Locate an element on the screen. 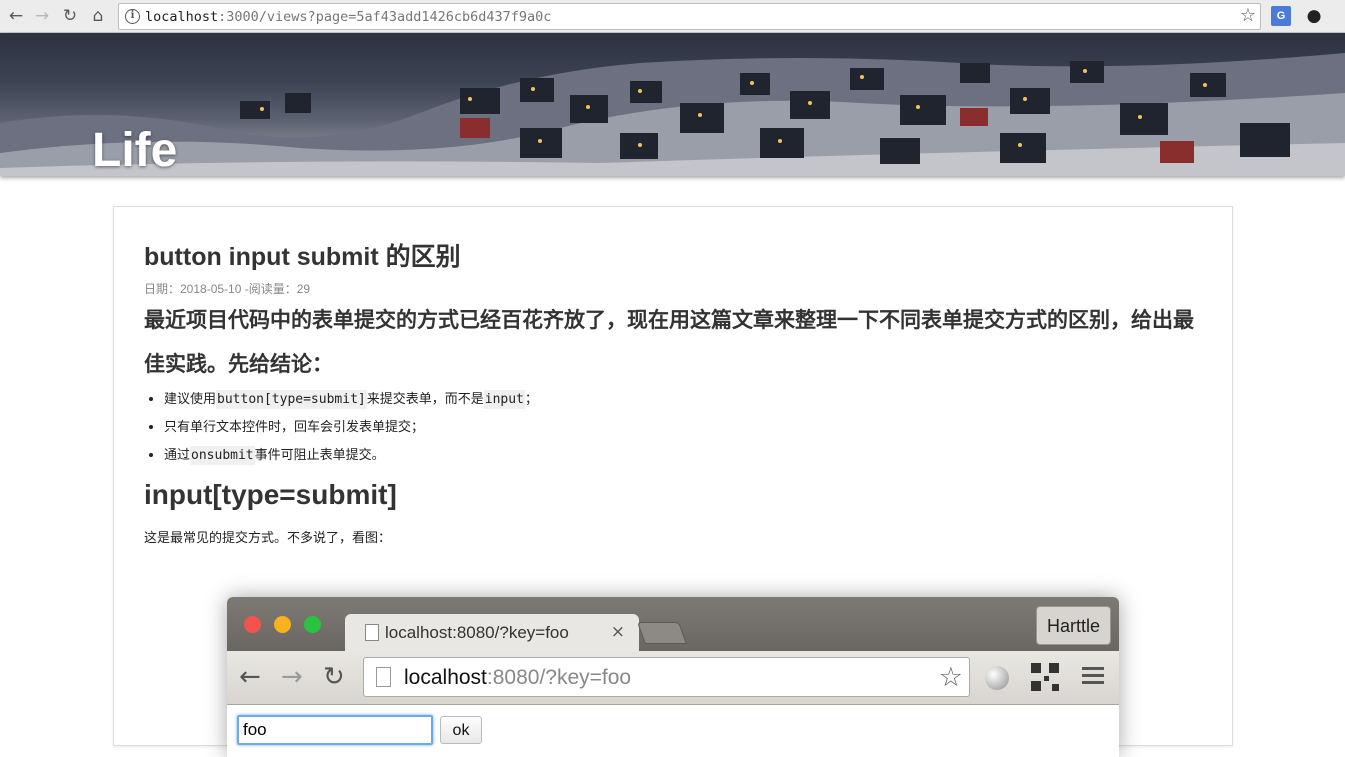  list-item-text: 建议使用 is located at coordinates (190, 398).